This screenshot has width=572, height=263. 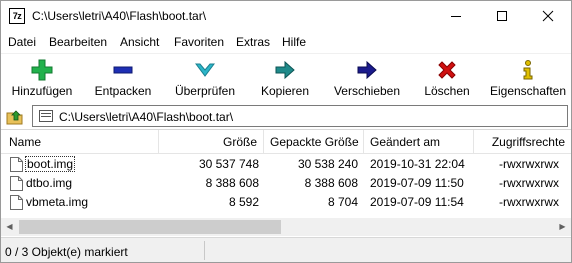 I want to click on scroll-left-icon: ◀, so click(x=9, y=227).